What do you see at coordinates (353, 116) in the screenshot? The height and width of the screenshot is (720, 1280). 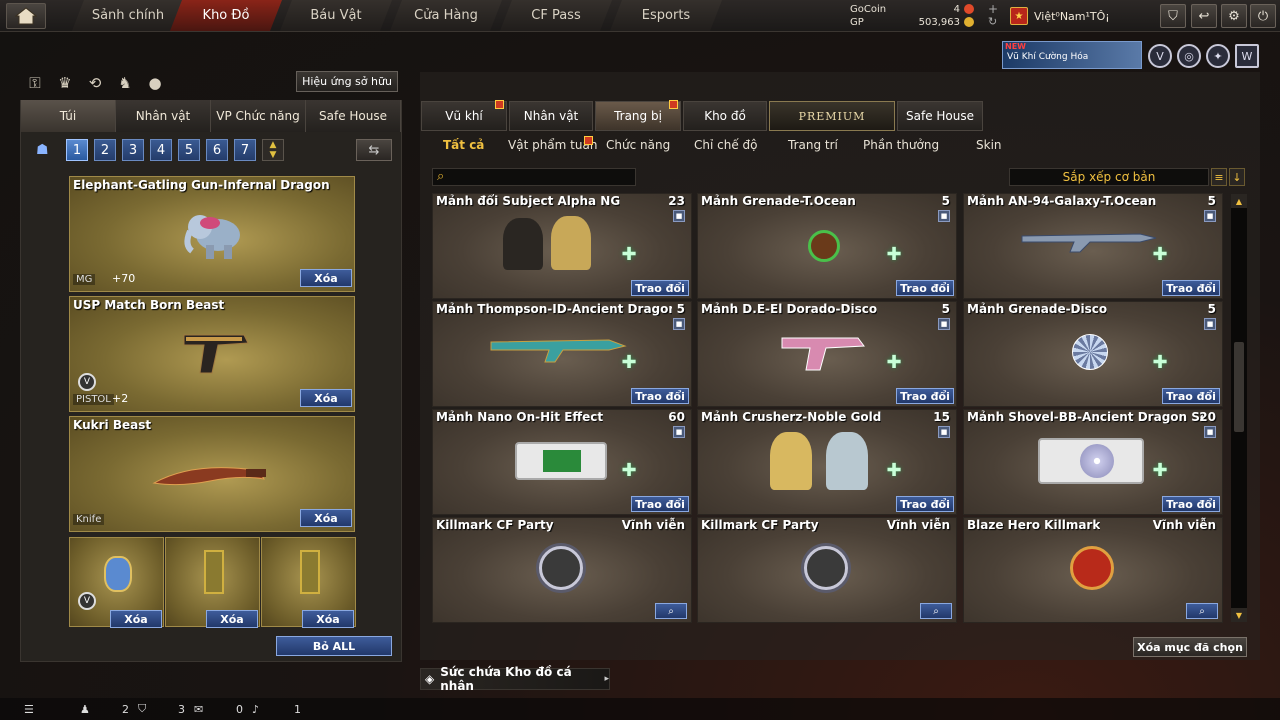 I see `left-tab-safe-house: Safe House` at bounding box center [353, 116].